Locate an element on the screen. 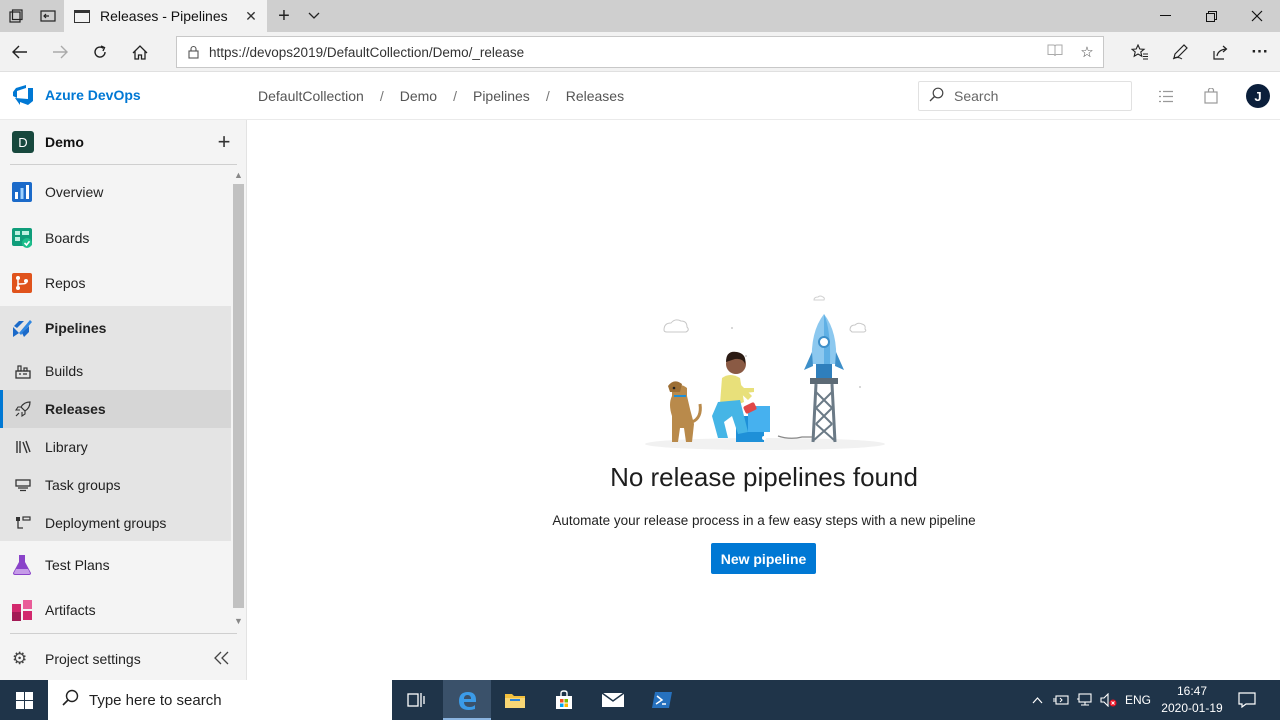  rocket-launch-illustration is located at coordinates (765, 372).